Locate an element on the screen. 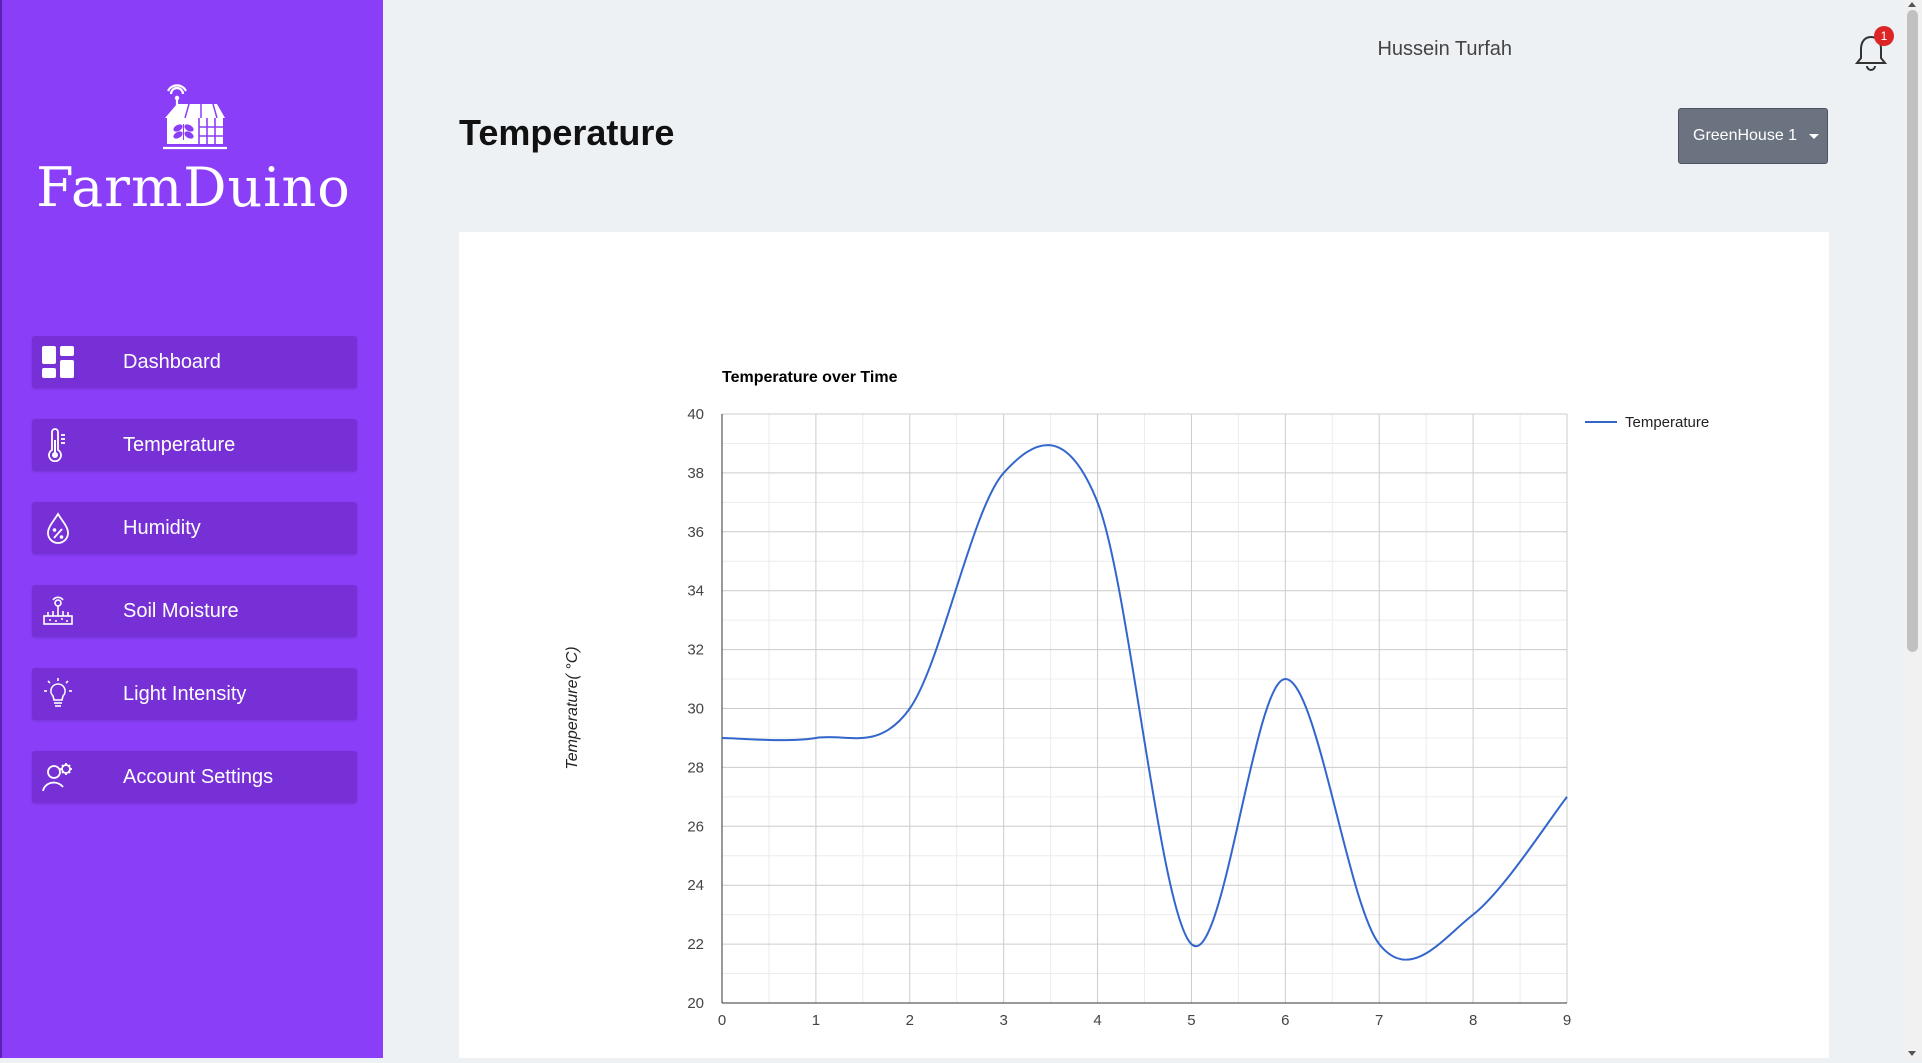 This screenshot has width=1922, height=1063. x-tick-label: 6 is located at coordinates (1285, 1020).